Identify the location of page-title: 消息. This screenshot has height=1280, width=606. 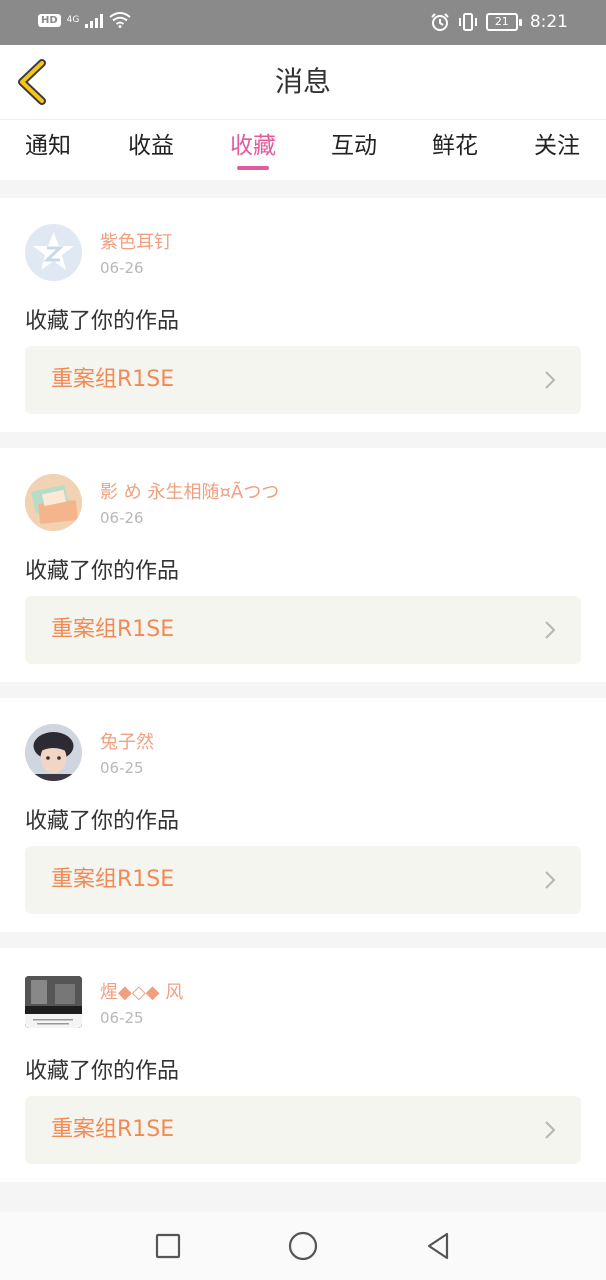
(302, 81).